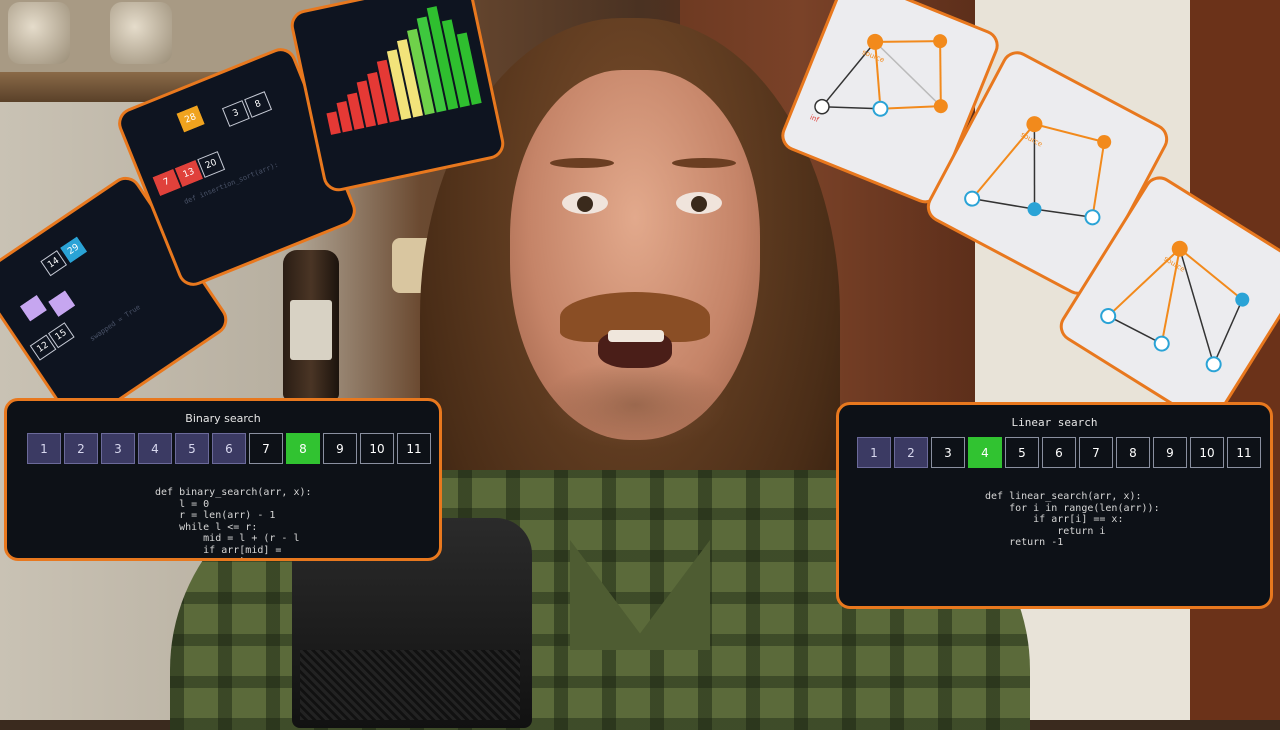  What do you see at coordinates (115, 323) in the screenshot?
I see `bubble-sort-code: swapped = True` at bounding box center [115, 323].